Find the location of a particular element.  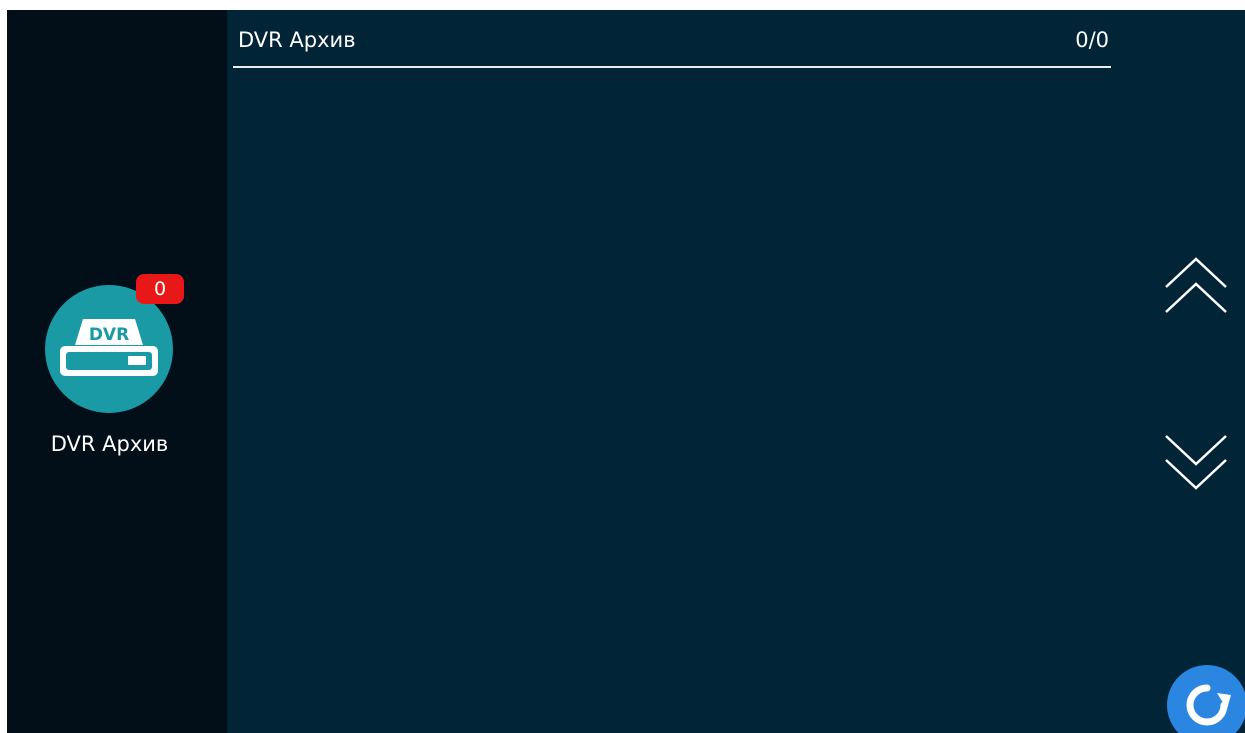

dvr-icon: DVR is located at coordinates (109, 349).